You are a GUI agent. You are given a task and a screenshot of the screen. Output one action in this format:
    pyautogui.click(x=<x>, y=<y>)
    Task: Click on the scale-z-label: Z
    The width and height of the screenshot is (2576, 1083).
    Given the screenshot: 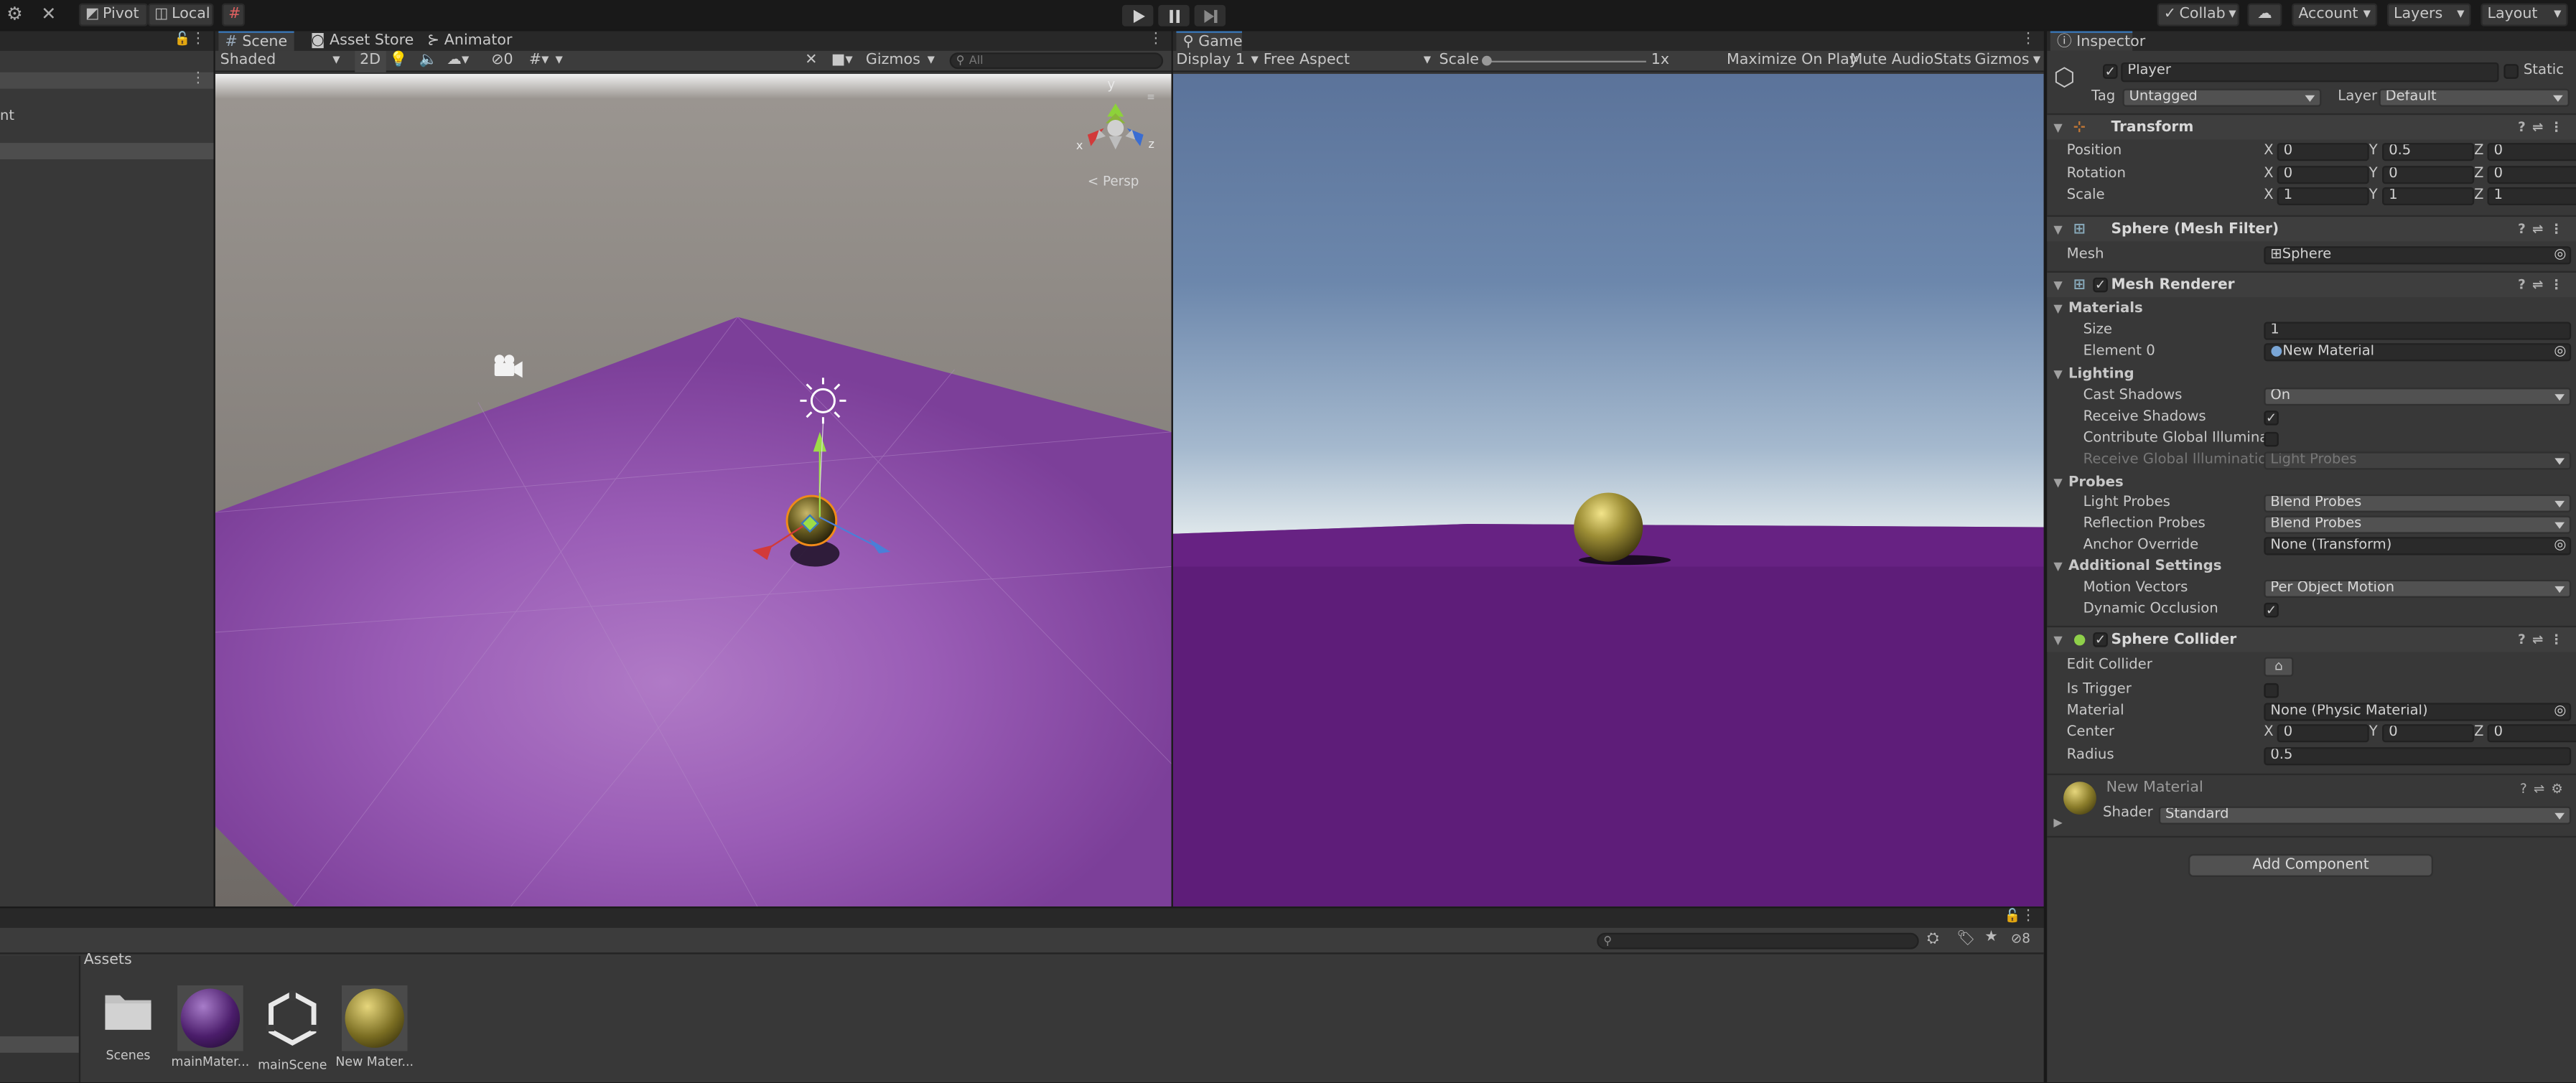 What is the action you would take?
    pyautogui.click(x=2478, y=196)
    